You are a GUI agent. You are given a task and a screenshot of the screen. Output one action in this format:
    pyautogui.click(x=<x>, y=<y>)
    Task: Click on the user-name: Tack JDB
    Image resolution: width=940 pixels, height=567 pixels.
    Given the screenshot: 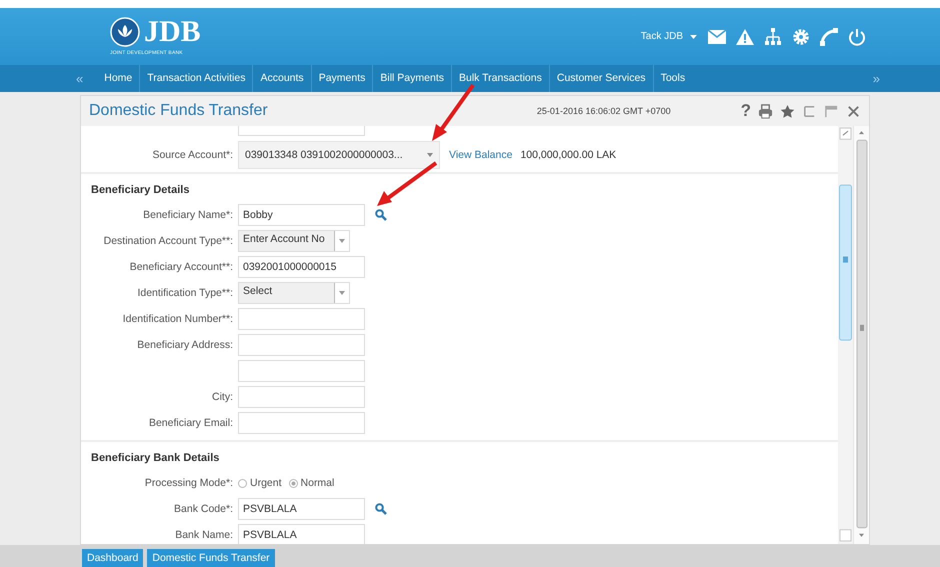 What is the action you would take?
    pyautogui.click(x=661, y=36)
    